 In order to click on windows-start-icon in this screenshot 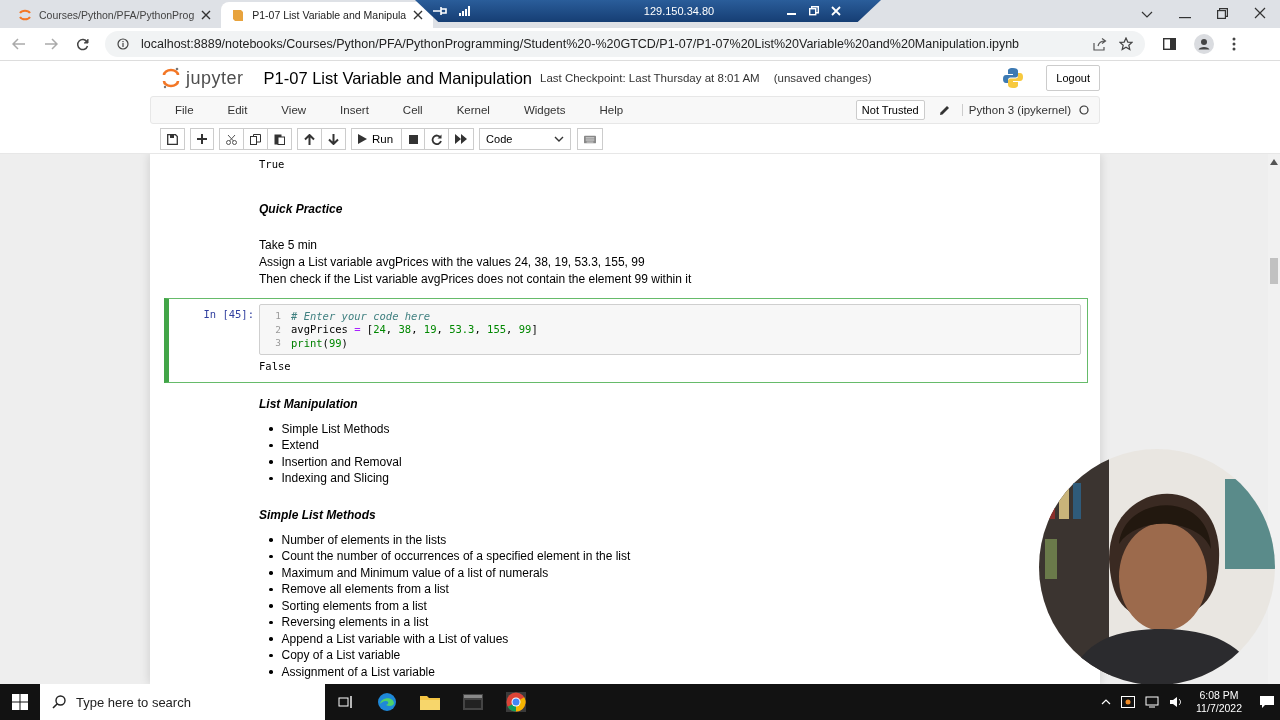, I will do `click(20, 702)`.